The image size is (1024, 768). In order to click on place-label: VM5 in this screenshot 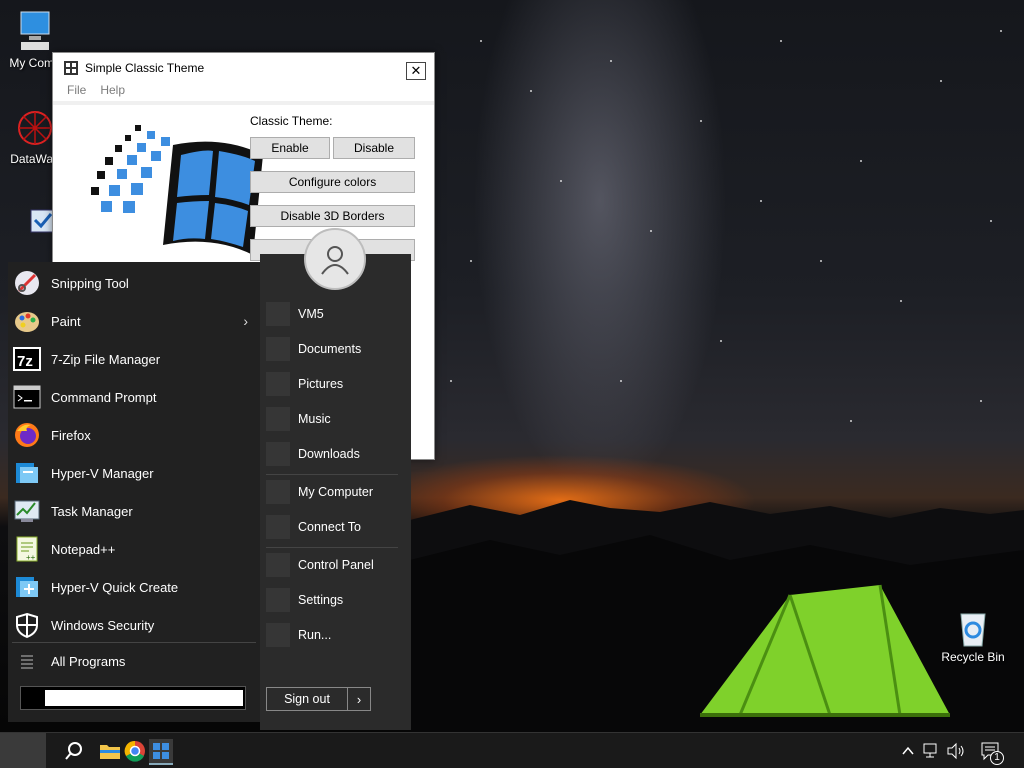, I will do `click(311, 314)`.